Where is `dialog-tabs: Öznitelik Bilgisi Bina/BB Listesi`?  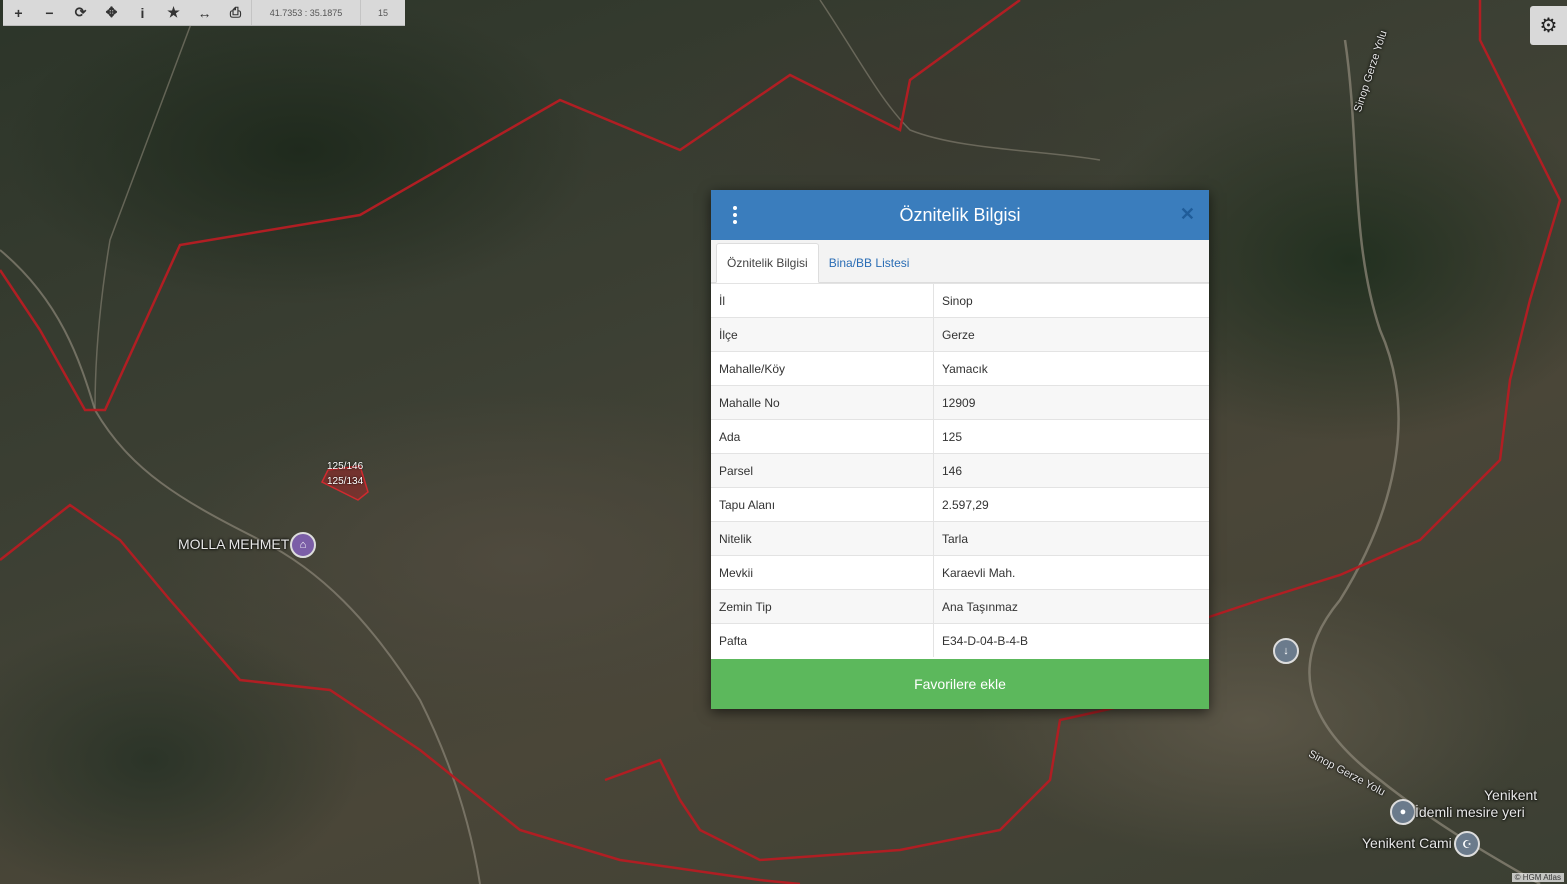
dialog-tabs: Öznitelik Bilgisi Bina/BB Listesi is located at coordinates (960, 261).